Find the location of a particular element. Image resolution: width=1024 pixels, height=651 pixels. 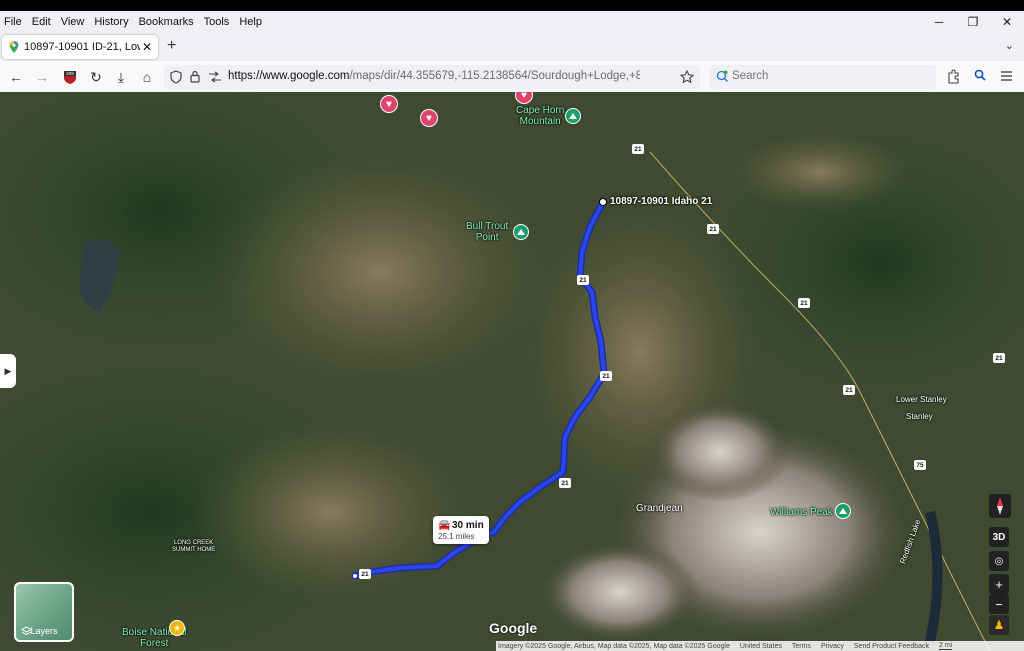

forward-arrow-icon: → is located at coordinates (42, 77).